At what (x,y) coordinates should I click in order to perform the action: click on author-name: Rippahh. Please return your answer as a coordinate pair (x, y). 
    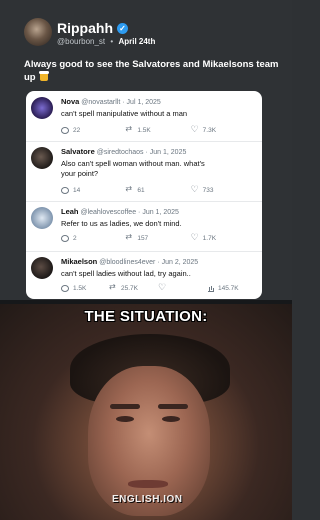
    Looking at the image, I should click on (85, 28).